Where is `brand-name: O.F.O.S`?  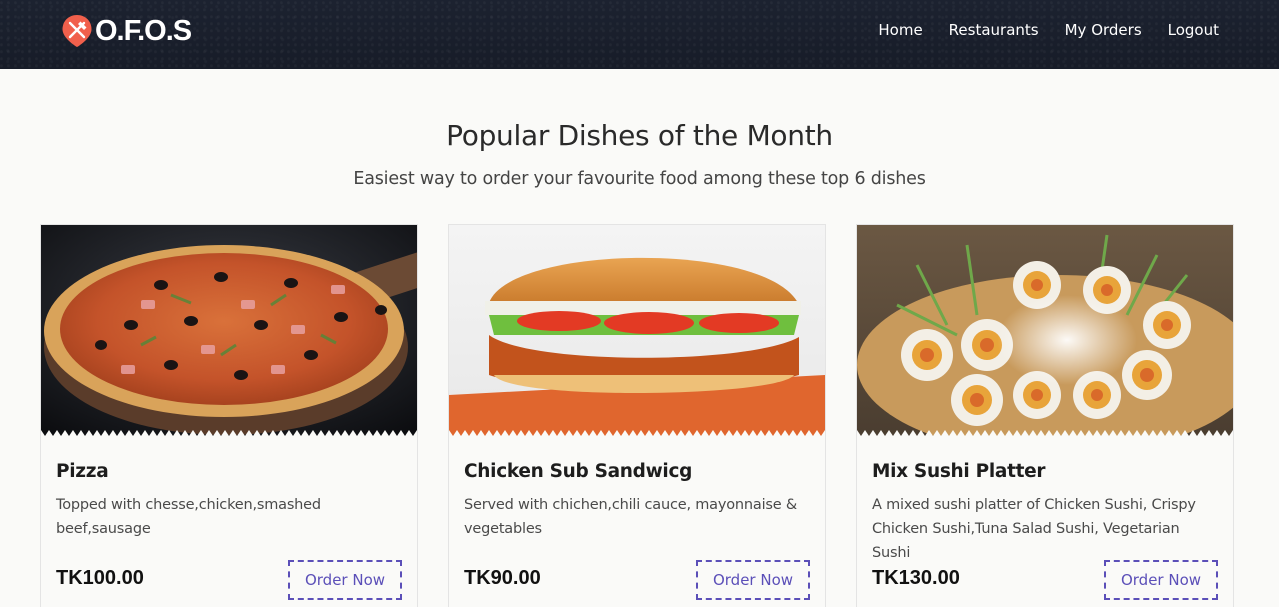
brand-name: O.F.O.S is located at coordinates (143, 31).